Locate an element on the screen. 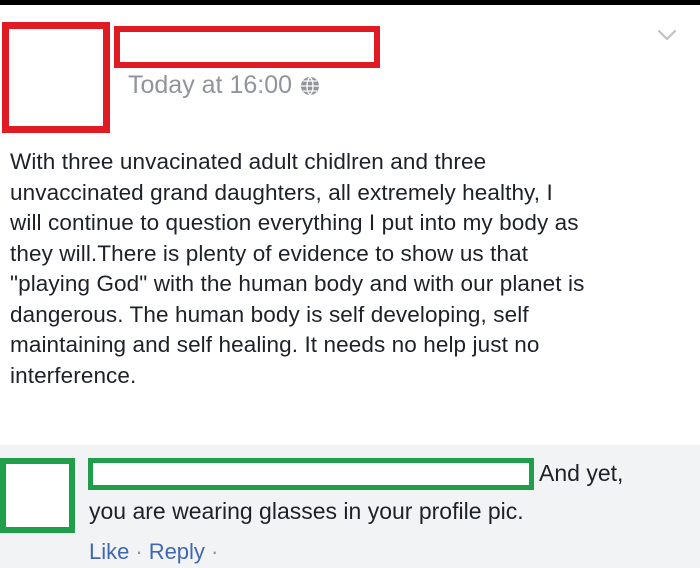 This screenshot has height=568, width=700. post-line: interference. is located at coordinates (73, 375).